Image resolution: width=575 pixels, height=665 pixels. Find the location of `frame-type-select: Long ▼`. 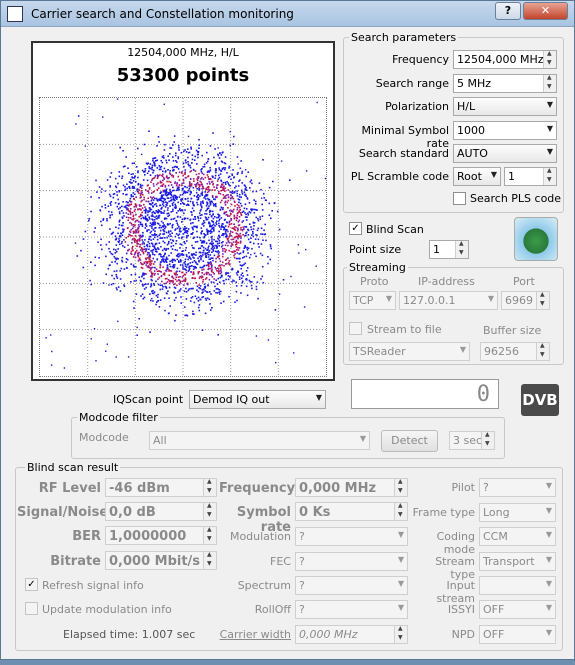

frame-type-select: Long ▼ is located at coordinates (517, 512).